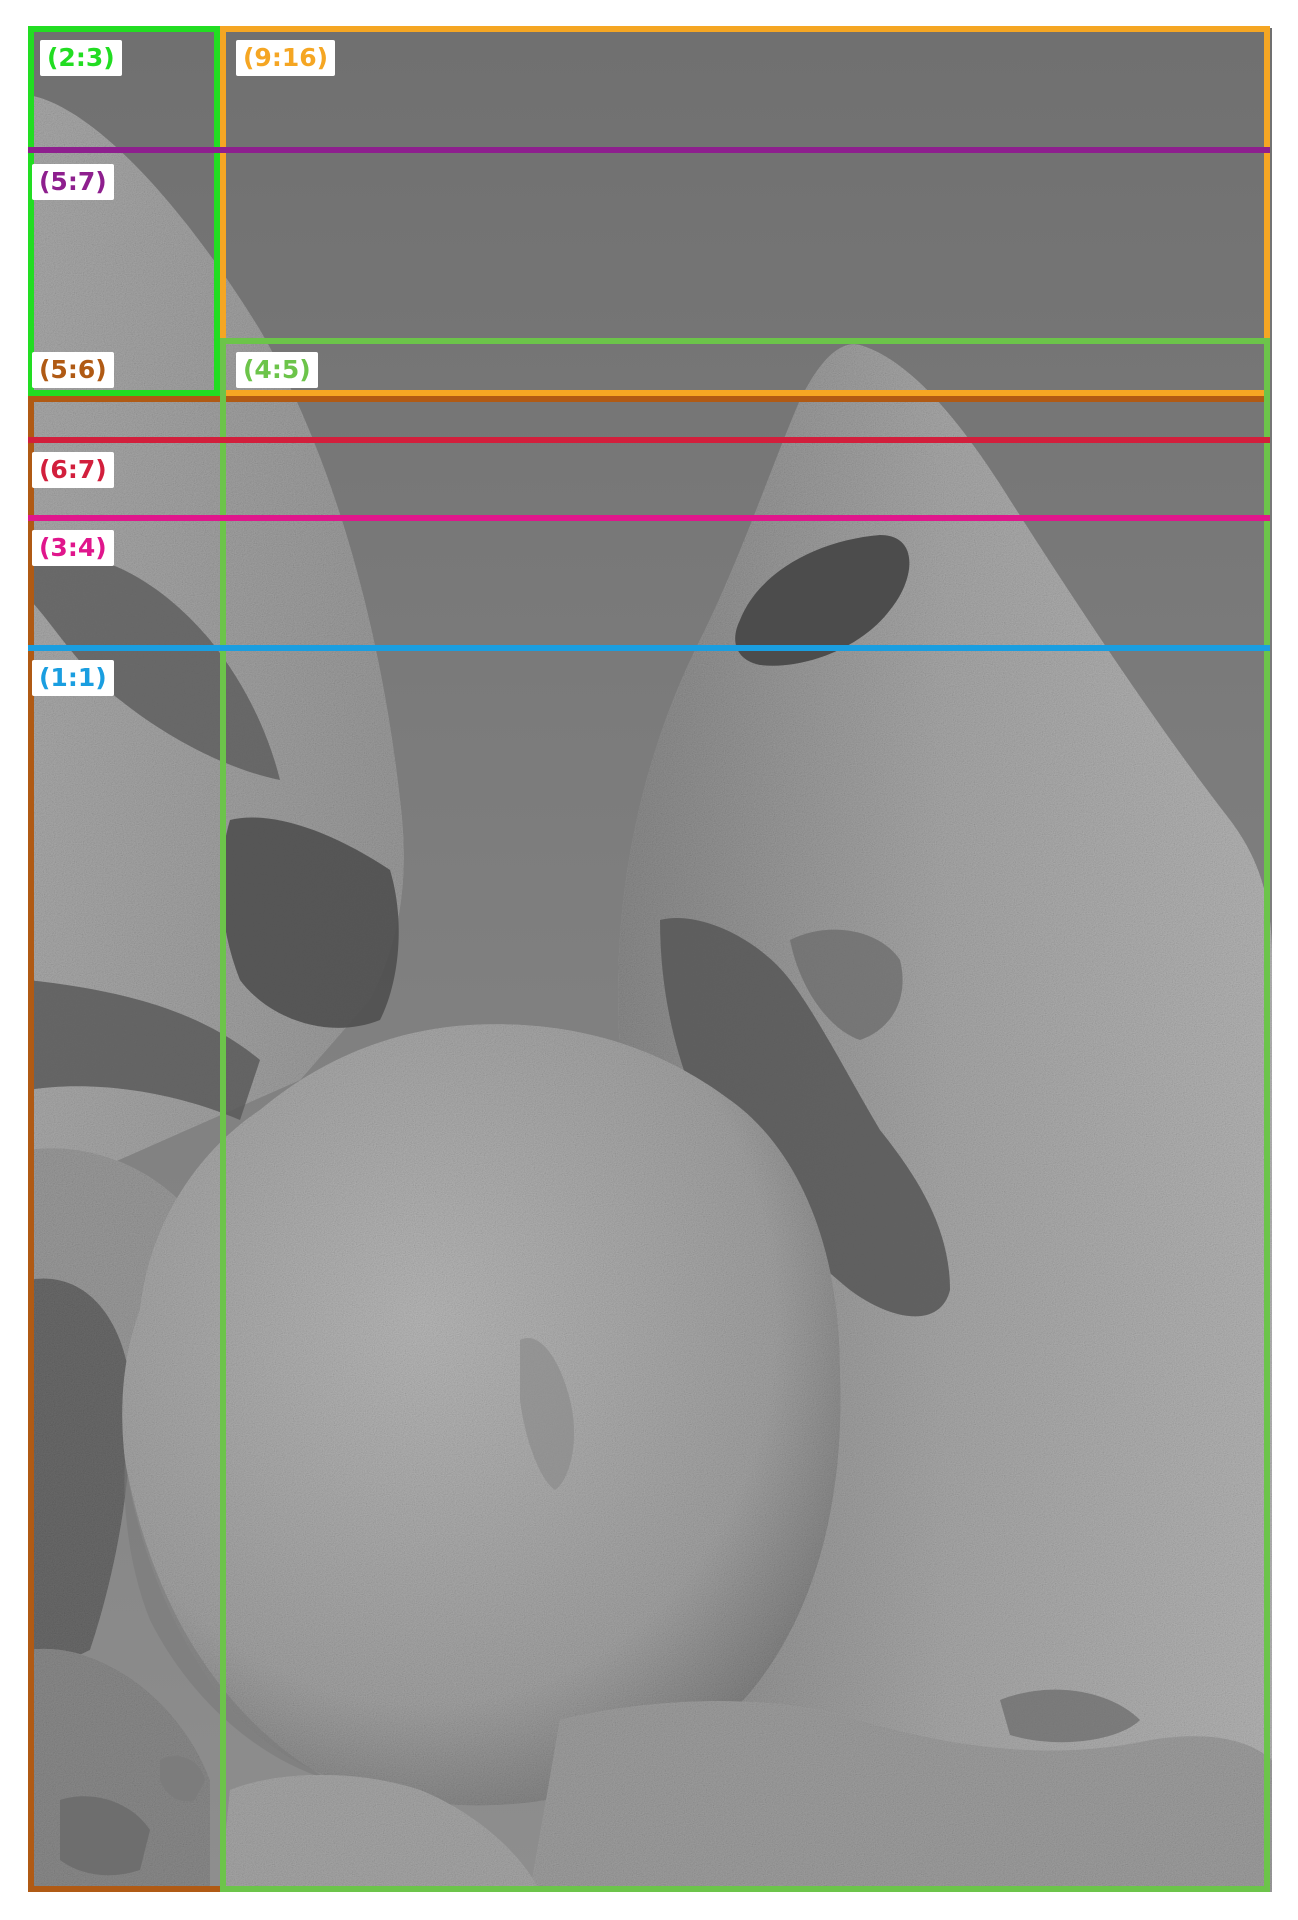 This screenshot has height=1920, width=1298. I want to click on crop-1-1-label: (1:1), so click(73, 678).